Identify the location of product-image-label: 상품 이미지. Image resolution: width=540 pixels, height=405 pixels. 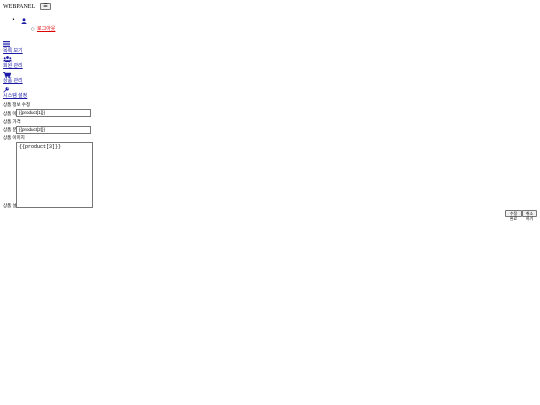
(14, 137).